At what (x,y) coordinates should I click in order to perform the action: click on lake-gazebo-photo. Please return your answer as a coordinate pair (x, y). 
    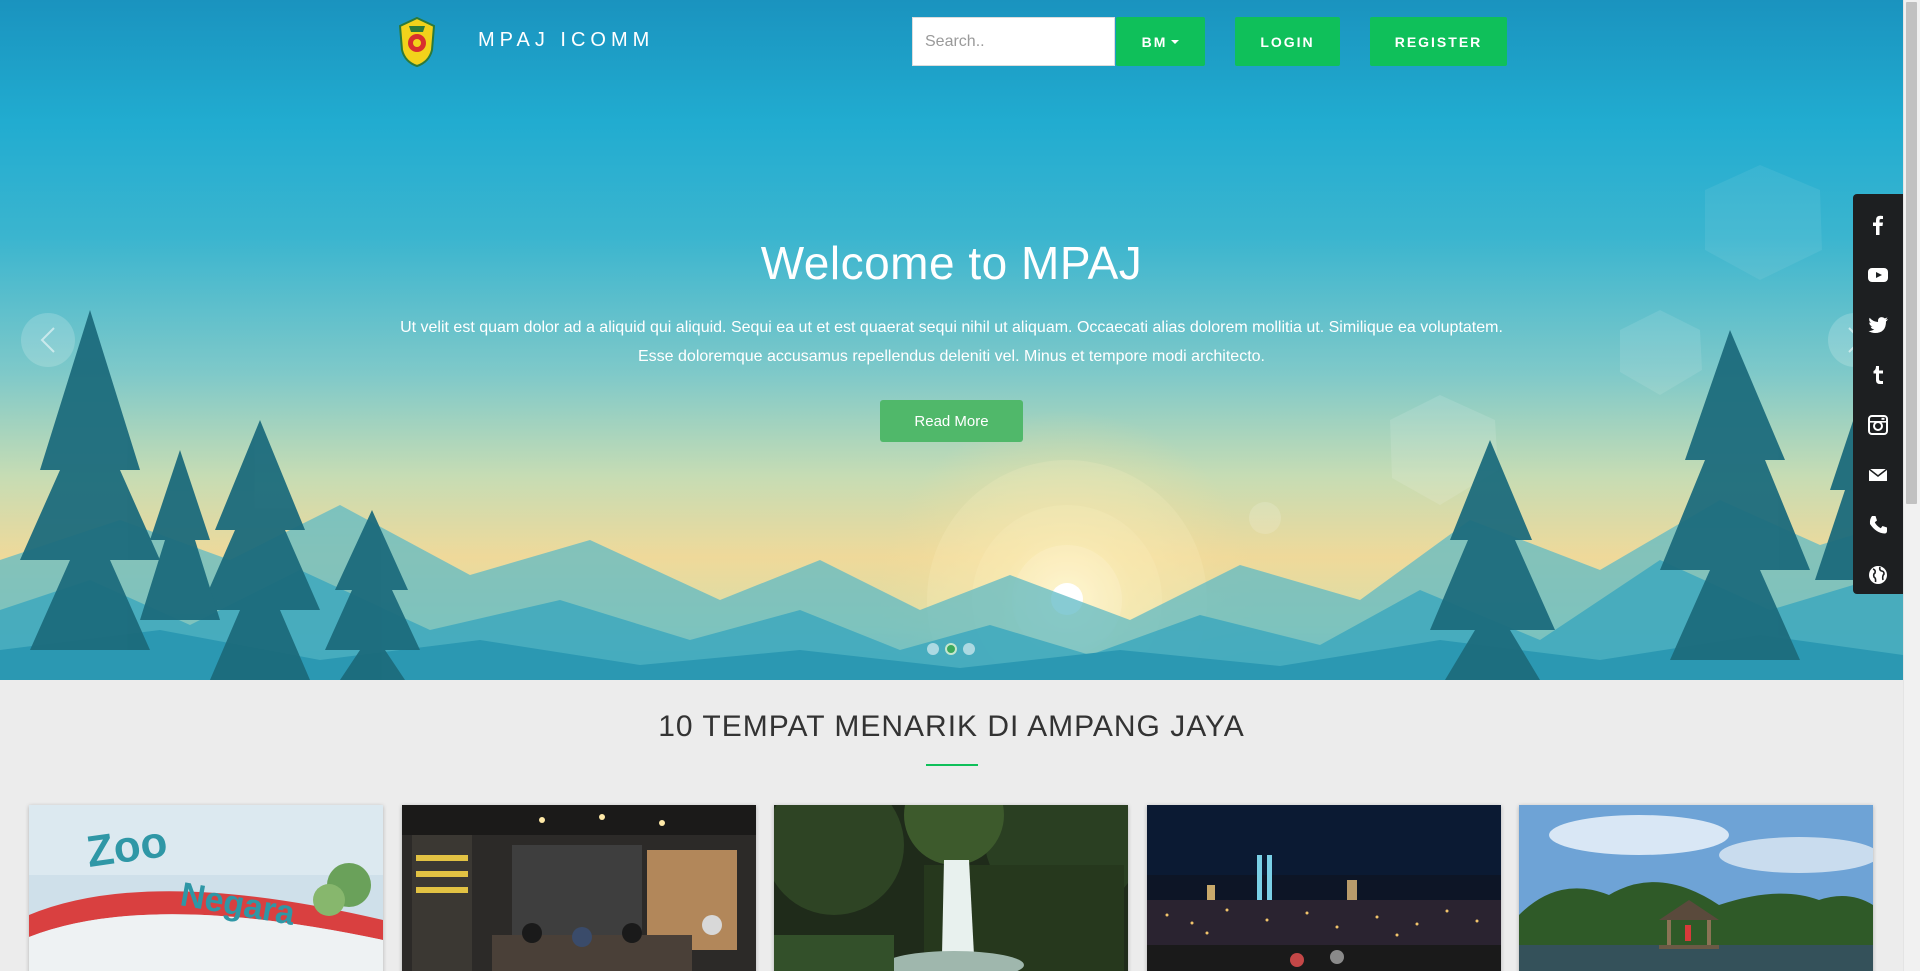
    Looking at the image, I should click on (1696, 888).